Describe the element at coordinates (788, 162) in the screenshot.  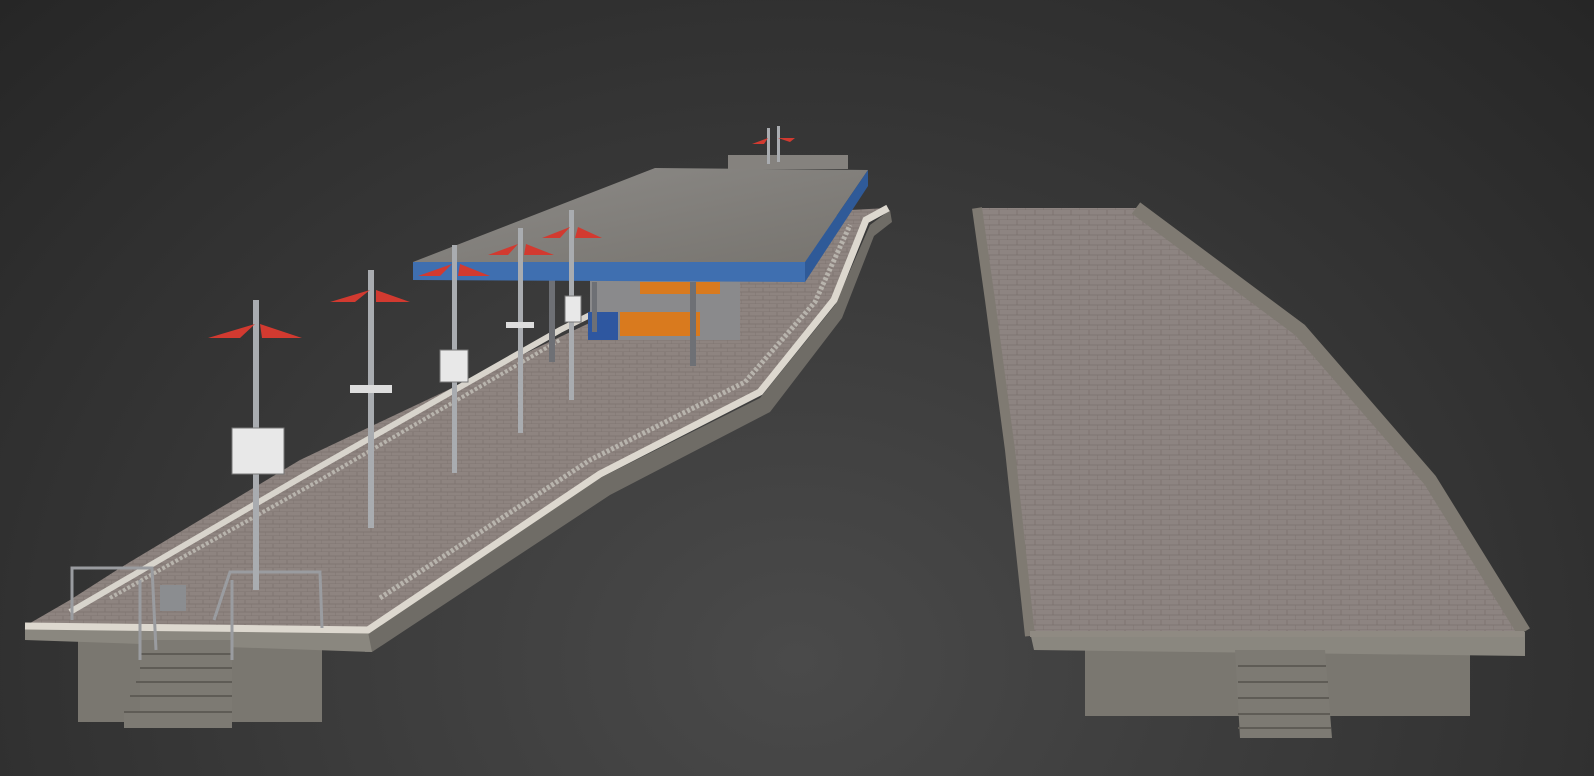
I see `stairwell-head` at that location.